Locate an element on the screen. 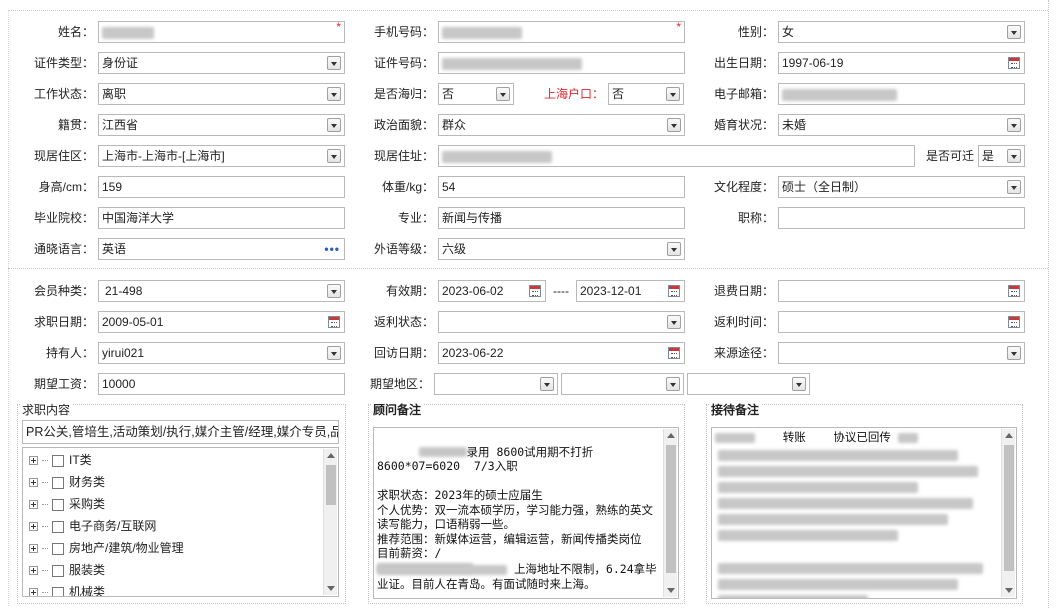 This screenshot has width=1056, height=608. region-district-select is located at coordinates (748, 384).